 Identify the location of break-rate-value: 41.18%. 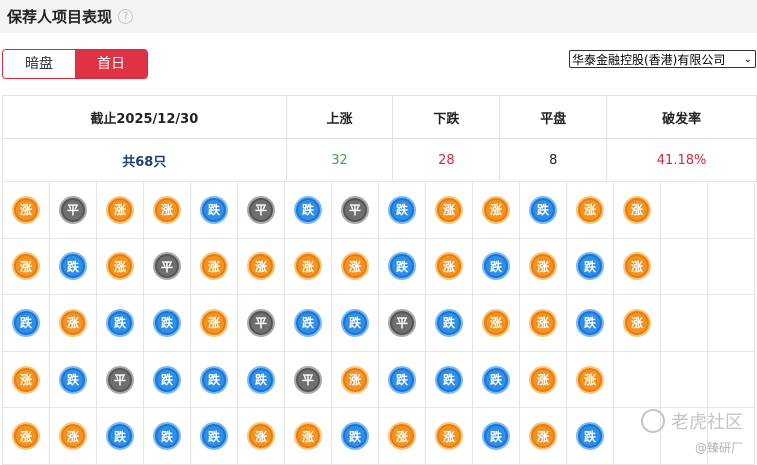
(681, 160).